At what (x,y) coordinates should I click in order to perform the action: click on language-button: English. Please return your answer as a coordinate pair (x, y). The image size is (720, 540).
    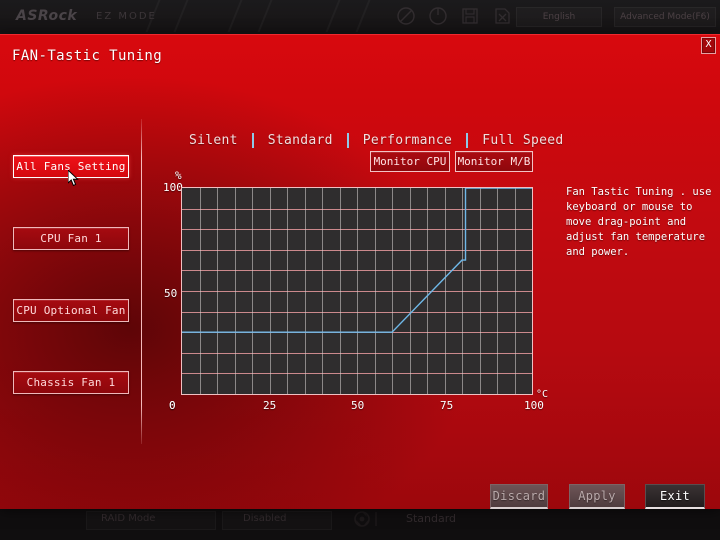
    Looking at the image, I should click on (559, 17).